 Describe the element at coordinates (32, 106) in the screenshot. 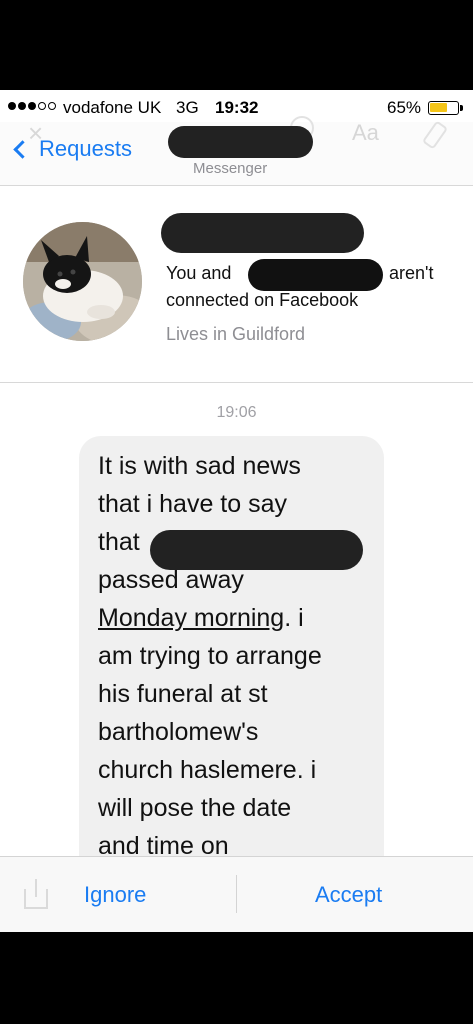

I see `signal-strength-icon` at that location.